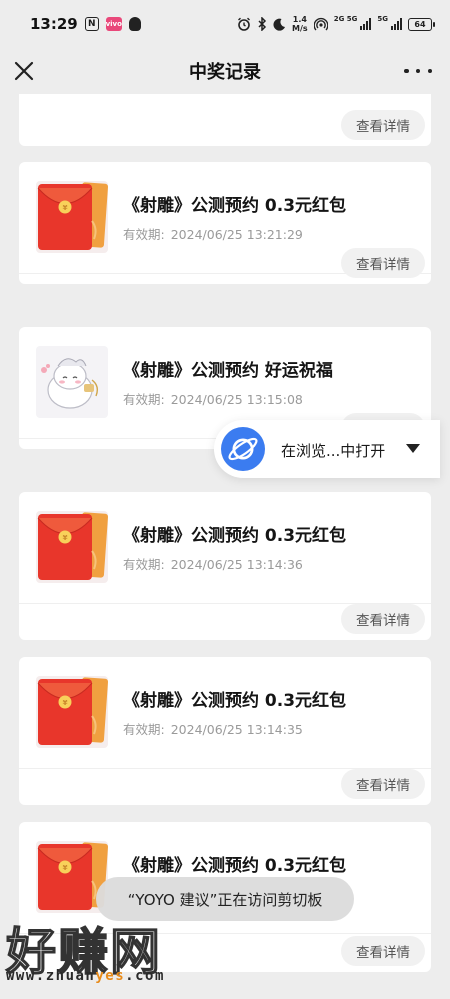 The image size is (450, 999). I want to click on page-title: 中奖记录, so click(225, 72).